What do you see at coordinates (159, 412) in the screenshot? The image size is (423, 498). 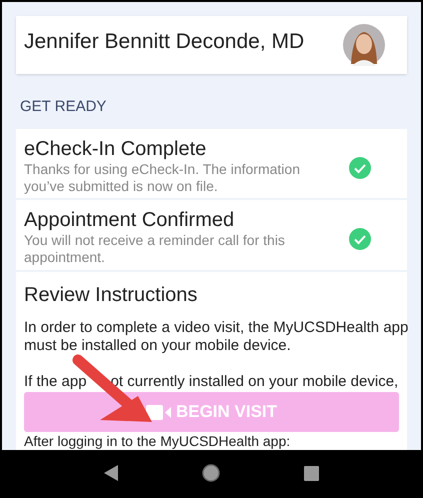 I see `video-camera-icon` at bounding box center [159, 412].